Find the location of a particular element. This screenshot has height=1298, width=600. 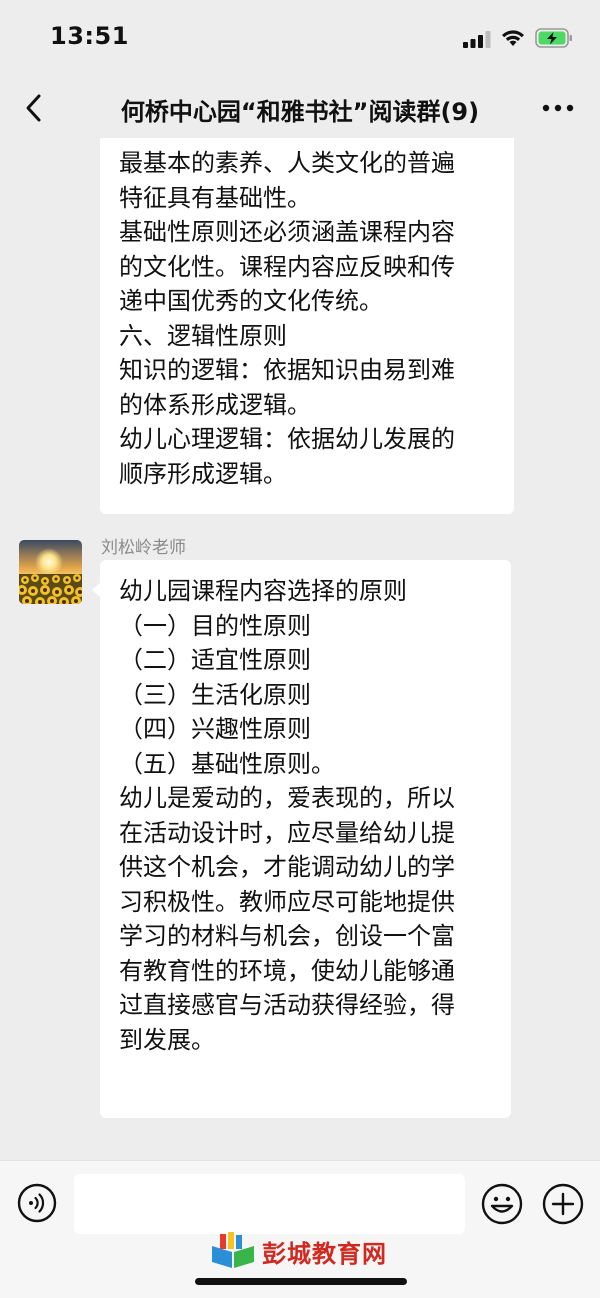

message-line: 的文化性。课程内容应反映和传 is located at coordinates (287, 266).